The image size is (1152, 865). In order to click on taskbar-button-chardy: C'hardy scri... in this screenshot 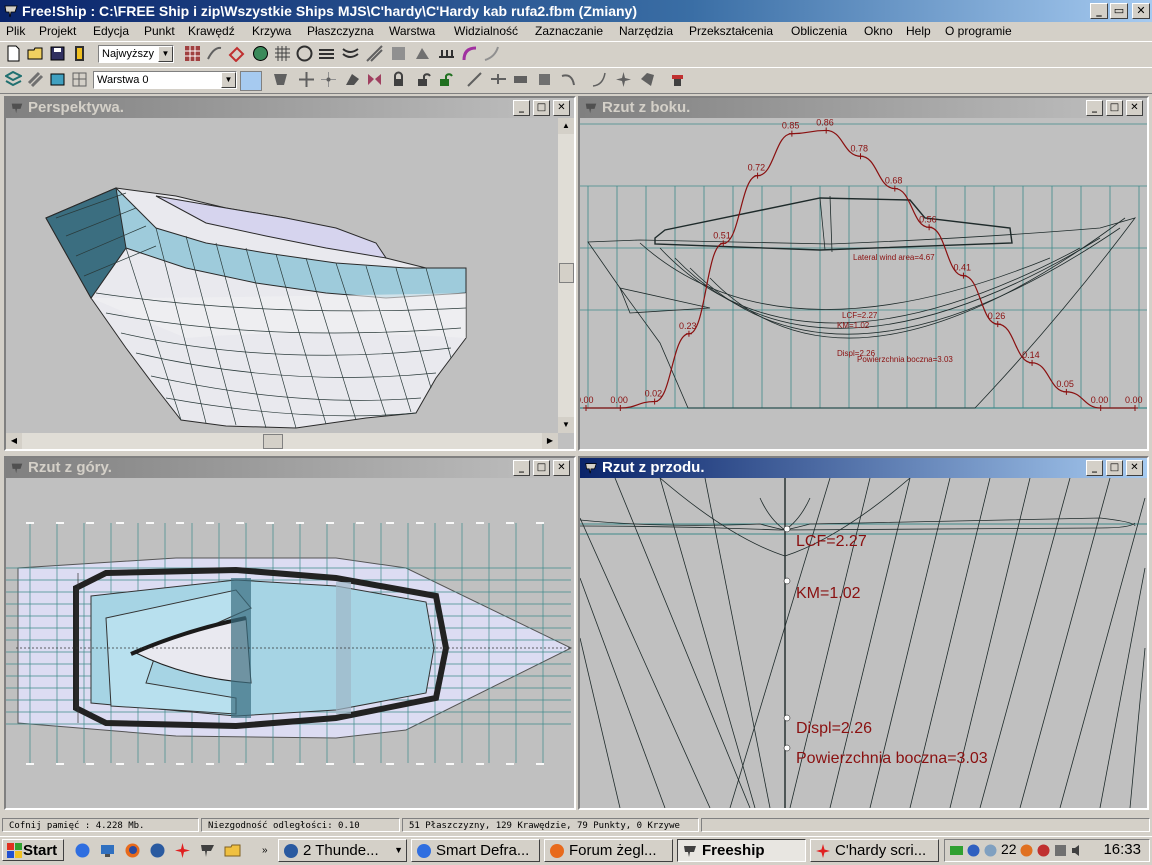, I will do `click(874, 850)`.